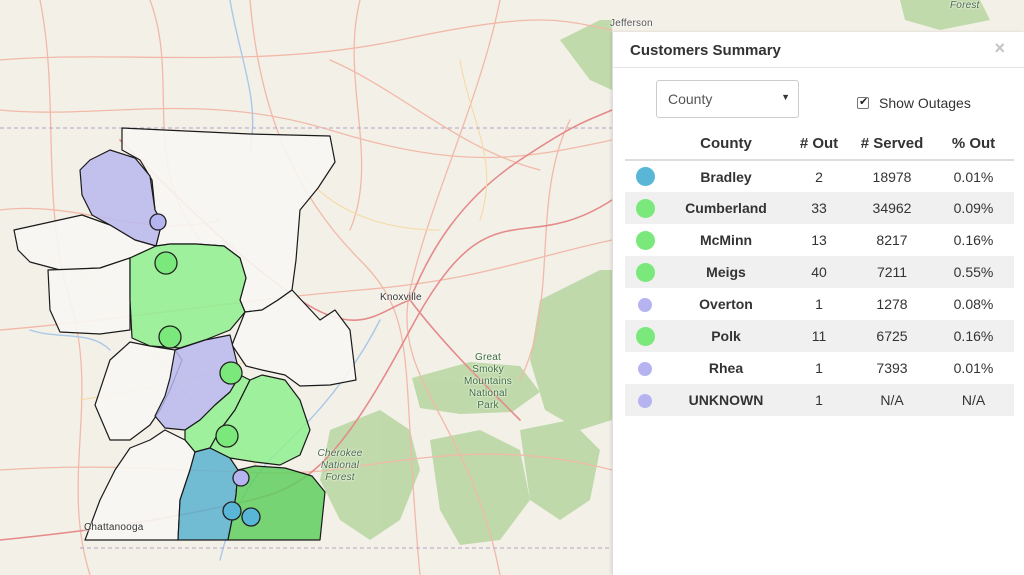 This screenshot has height=575, width=1024. Describe the element at coordinates (645, 144) in the screenshot. I see `column-header-color` at that location.